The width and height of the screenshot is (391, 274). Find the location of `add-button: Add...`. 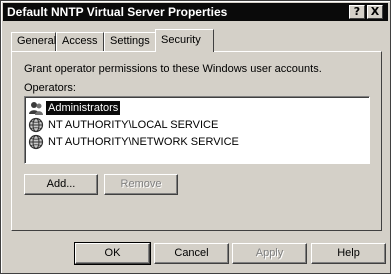

add-button: Add... is located at coordinates (61, 184).